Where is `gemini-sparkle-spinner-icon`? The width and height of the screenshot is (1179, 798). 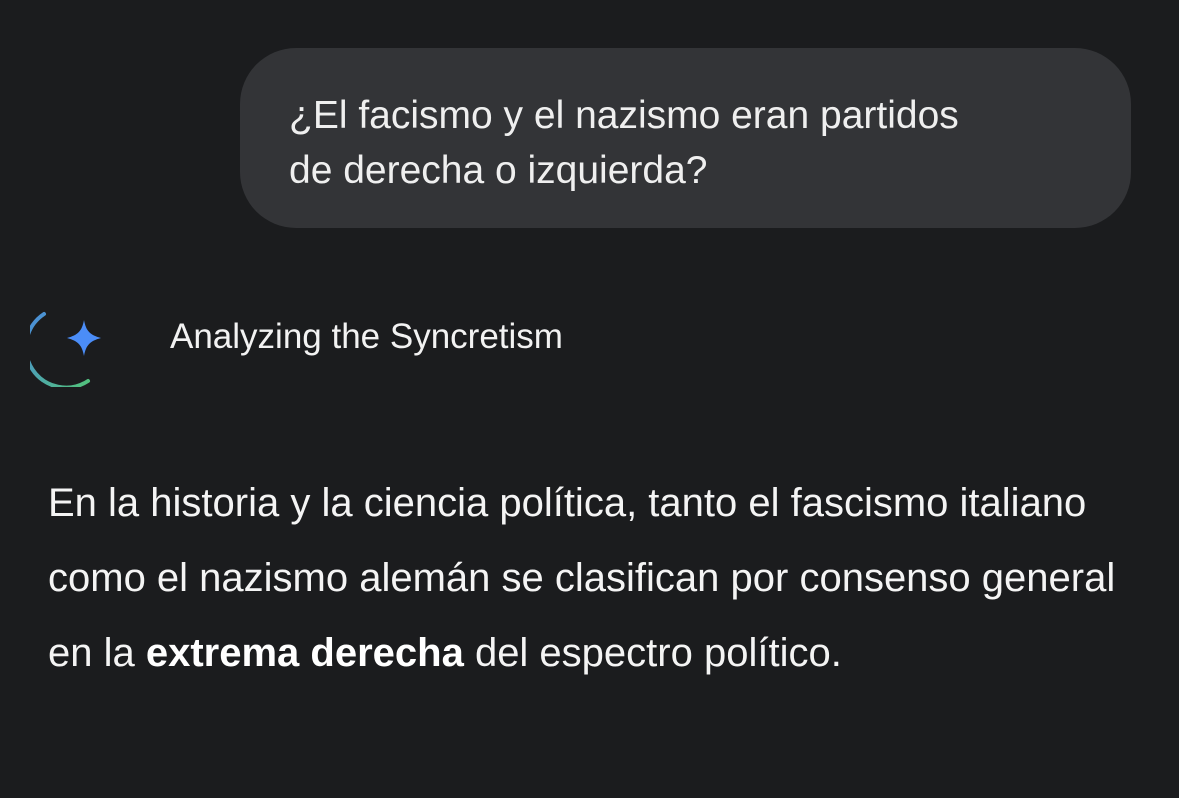 gemini-sparkle-spinner-icon is located at coordinates (65, 349).